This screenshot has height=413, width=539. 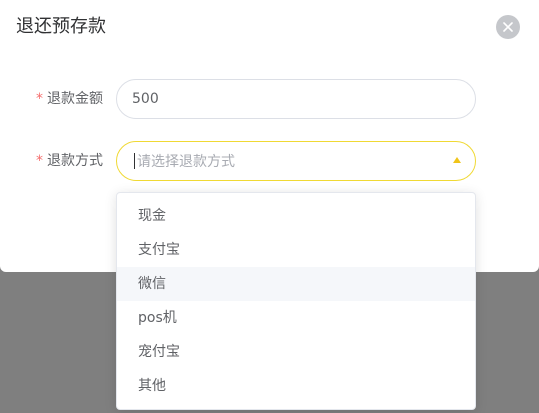 What do you see at coordinates (145, 99) in the screenshot?
I see `refund-amount-value: 500` at bounding box center [145, 99].